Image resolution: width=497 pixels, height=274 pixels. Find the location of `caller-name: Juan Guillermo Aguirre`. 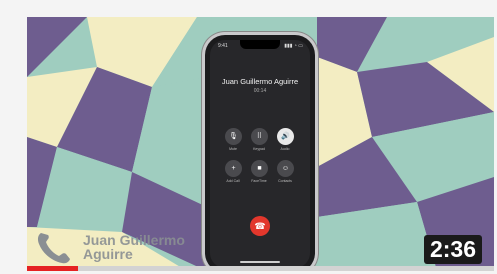

caller-name: Juan Guillermo Aguirre is located at coordinates (260, 81).